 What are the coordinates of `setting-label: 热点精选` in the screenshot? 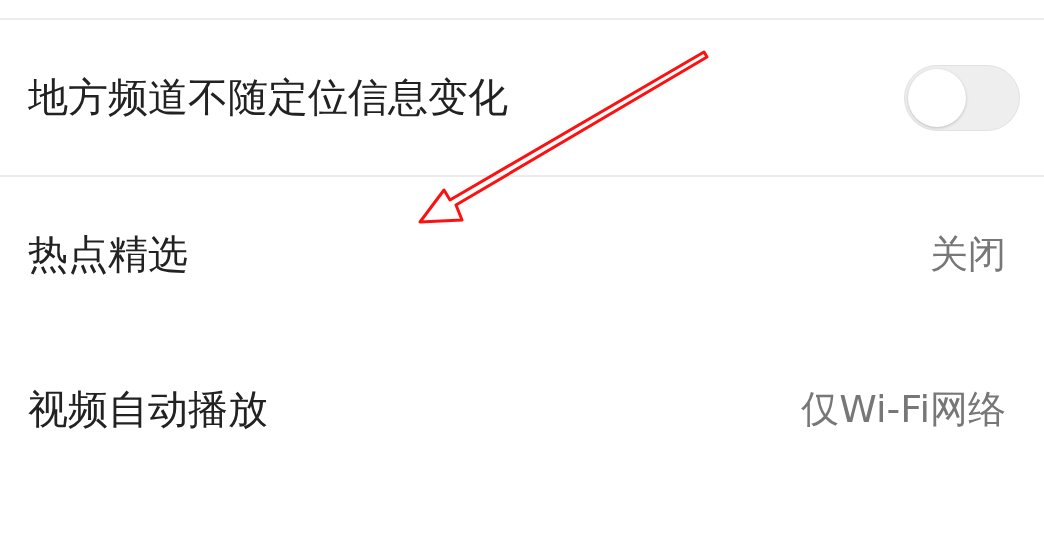 It's located at (108, 254).